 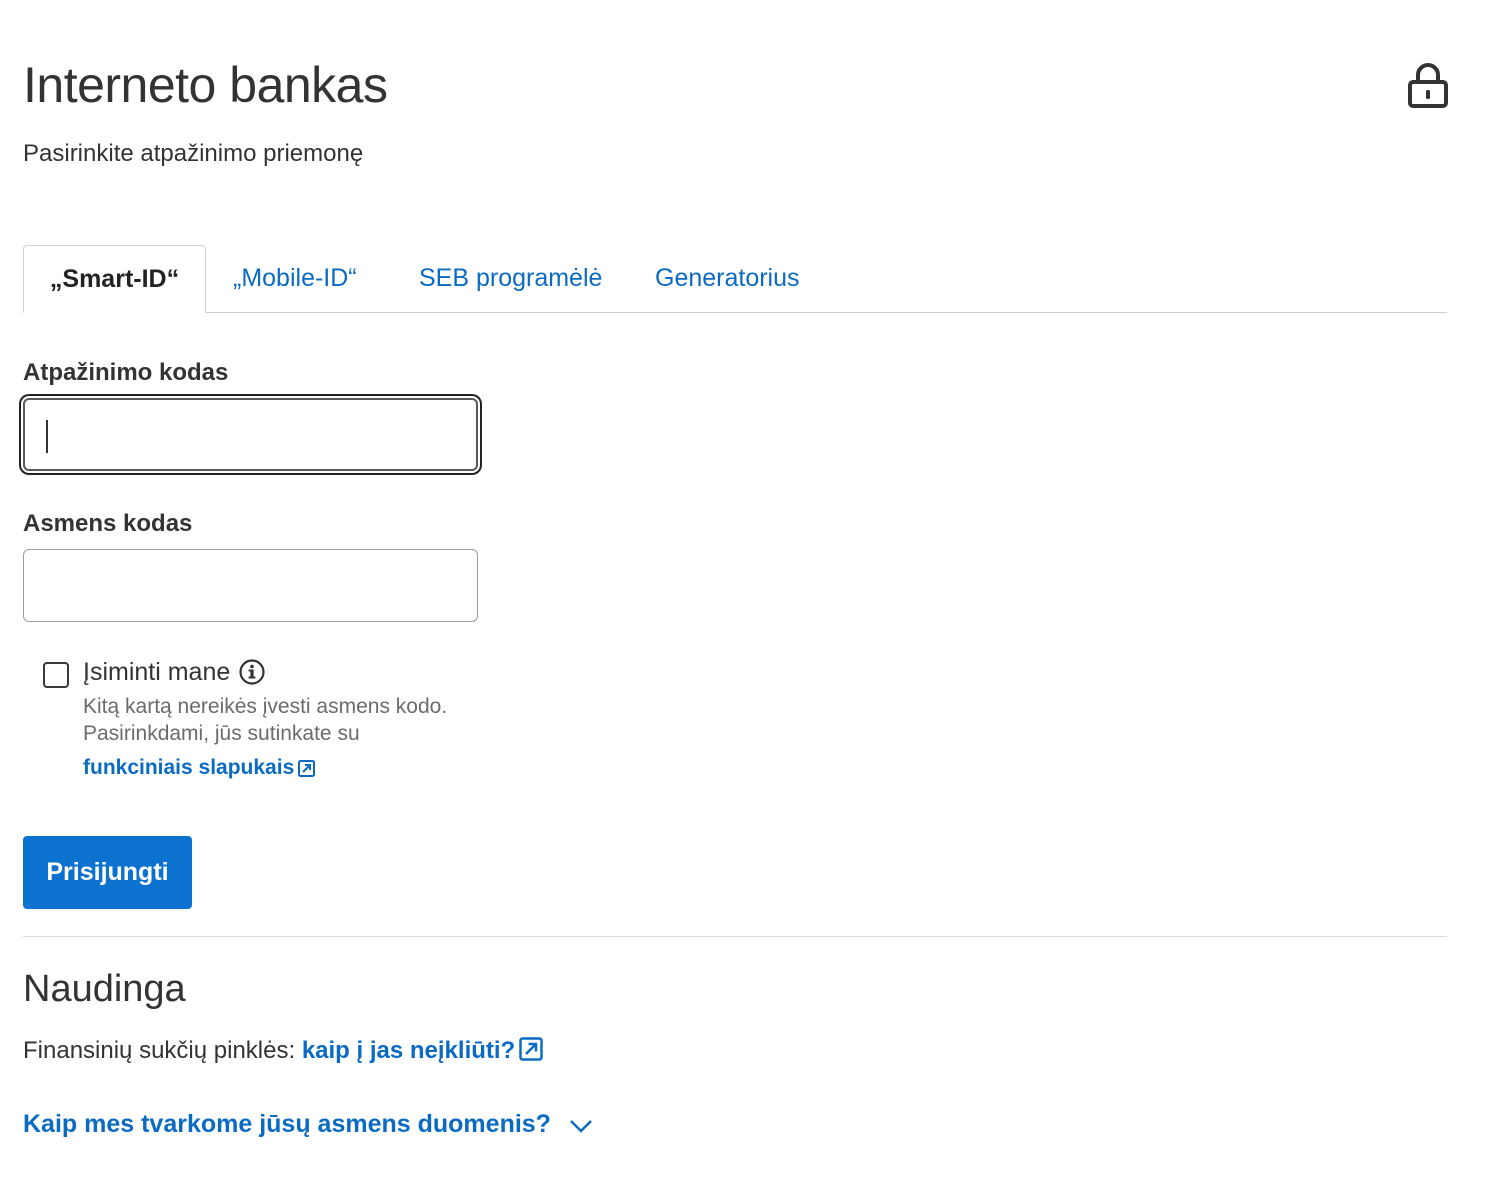 What do you see at coordinates (126, 372) in the screenshot?
I see `identification-code-label: Atpažinimo kodas` at bounding box center [126, 372].